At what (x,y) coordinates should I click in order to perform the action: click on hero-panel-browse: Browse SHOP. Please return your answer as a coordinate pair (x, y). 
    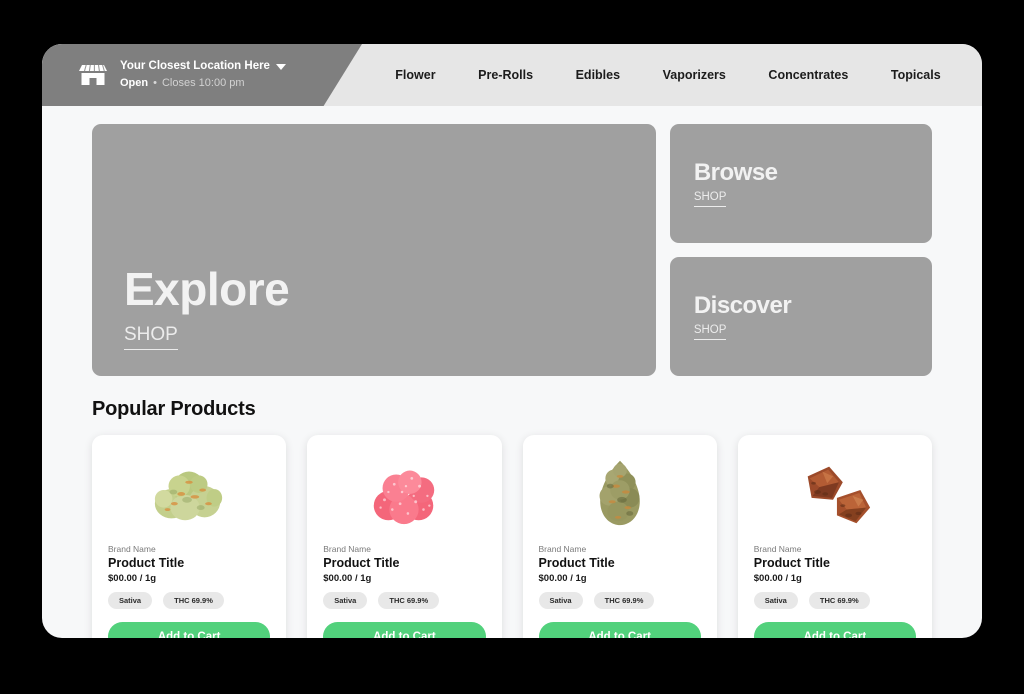
    Looking at the image, I should click on (800, 183).